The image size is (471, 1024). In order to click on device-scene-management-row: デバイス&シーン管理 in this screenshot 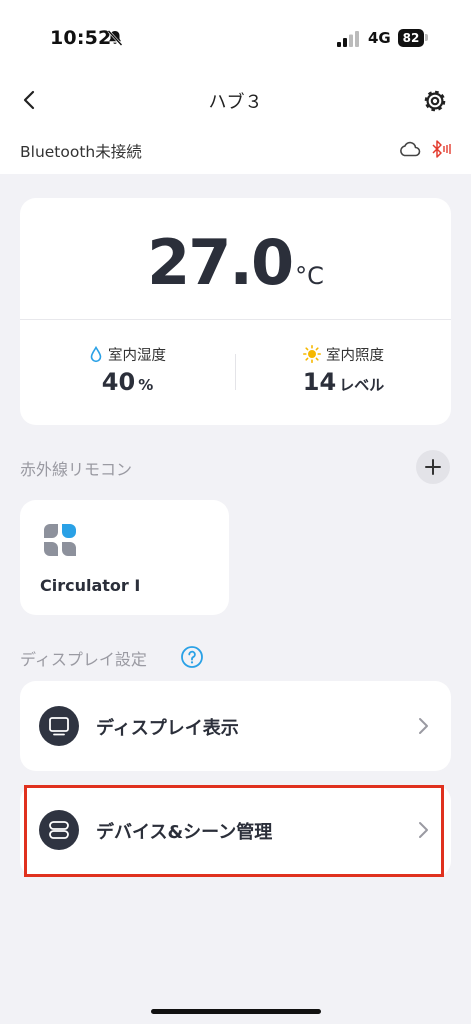, I will do `click(235, 831)`.